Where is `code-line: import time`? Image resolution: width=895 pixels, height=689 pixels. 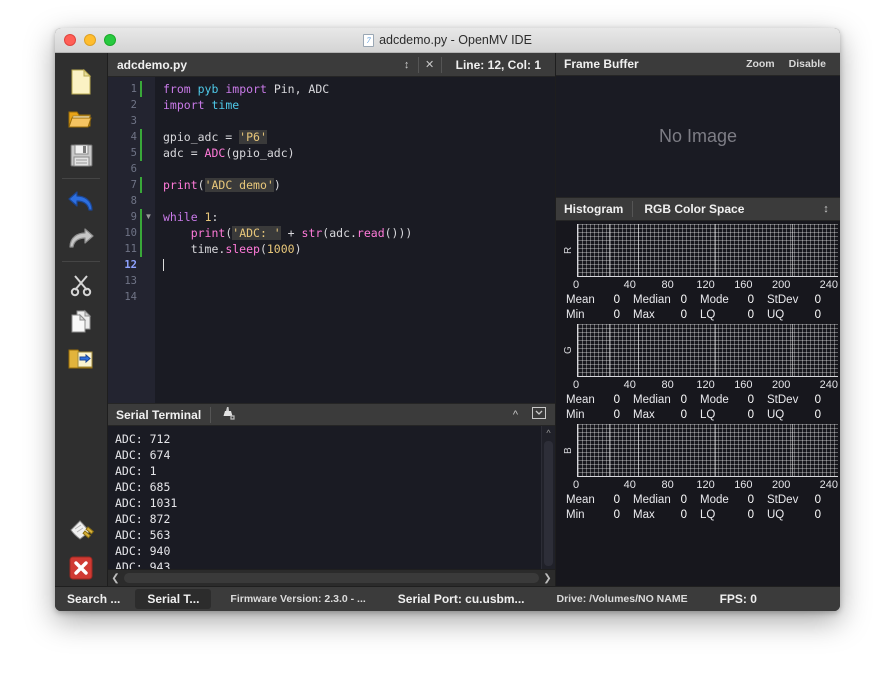
code-line: import time is located at coordinates (359, 105).